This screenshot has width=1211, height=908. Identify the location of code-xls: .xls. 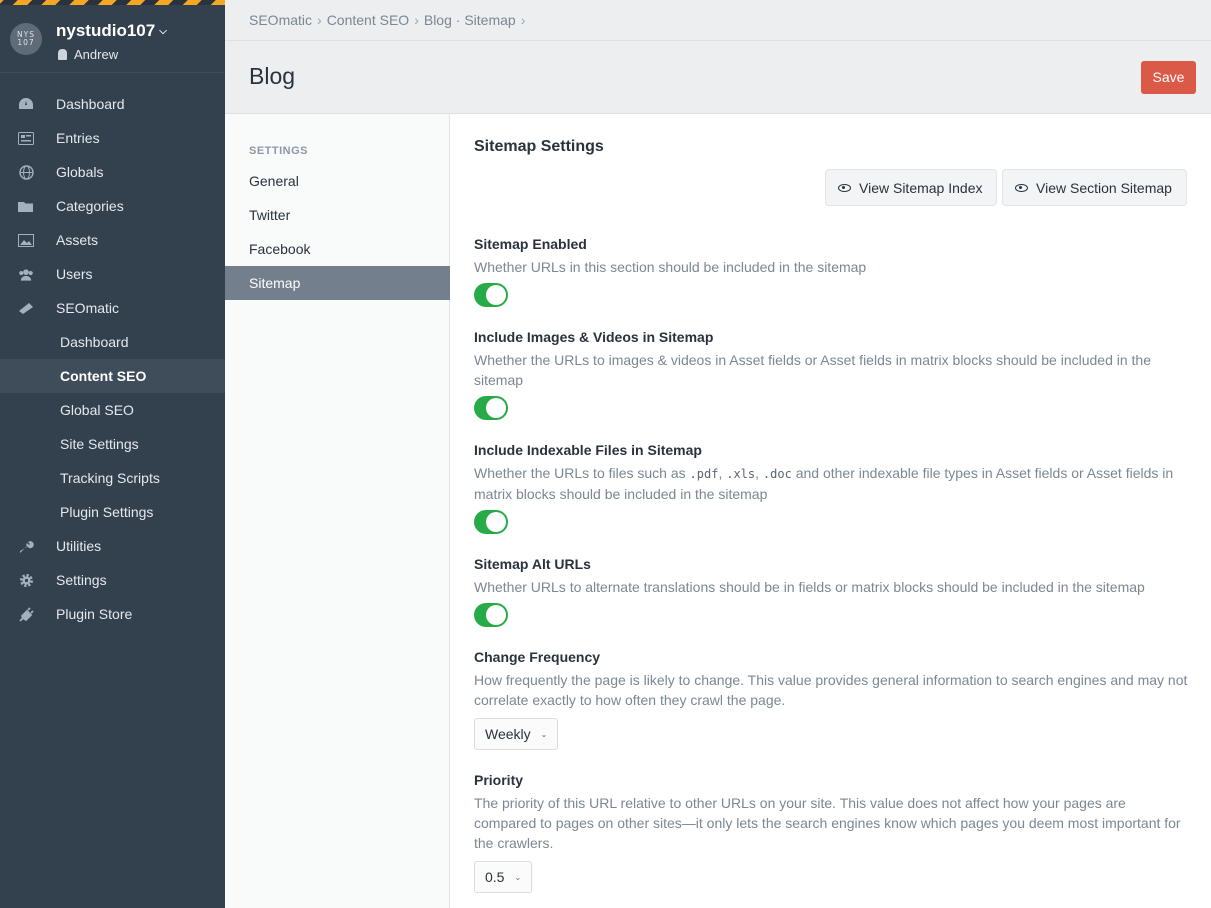
(741, 474).